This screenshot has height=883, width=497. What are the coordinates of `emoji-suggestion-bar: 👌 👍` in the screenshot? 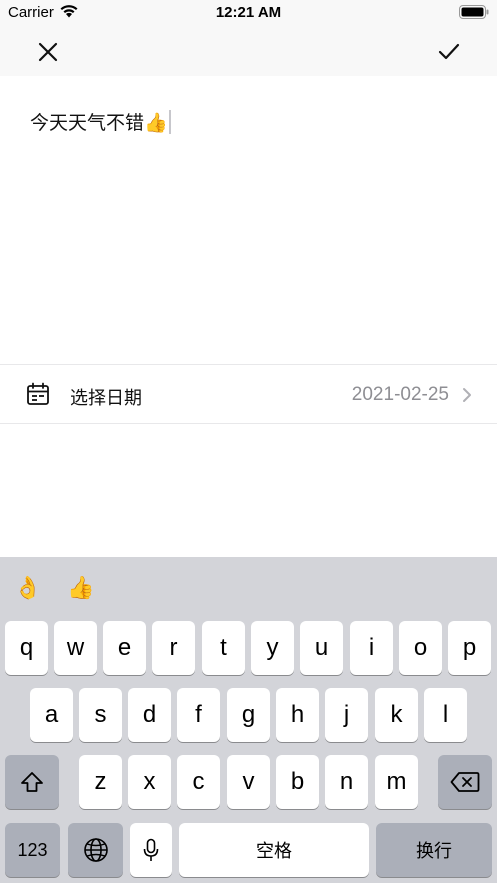 It's located at (248, 588).